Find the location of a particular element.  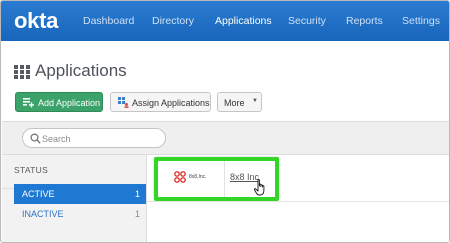

status-sidebar: STATUS ACTIVE 1 INACTIVE 1 is located at coordinates (74, 198).